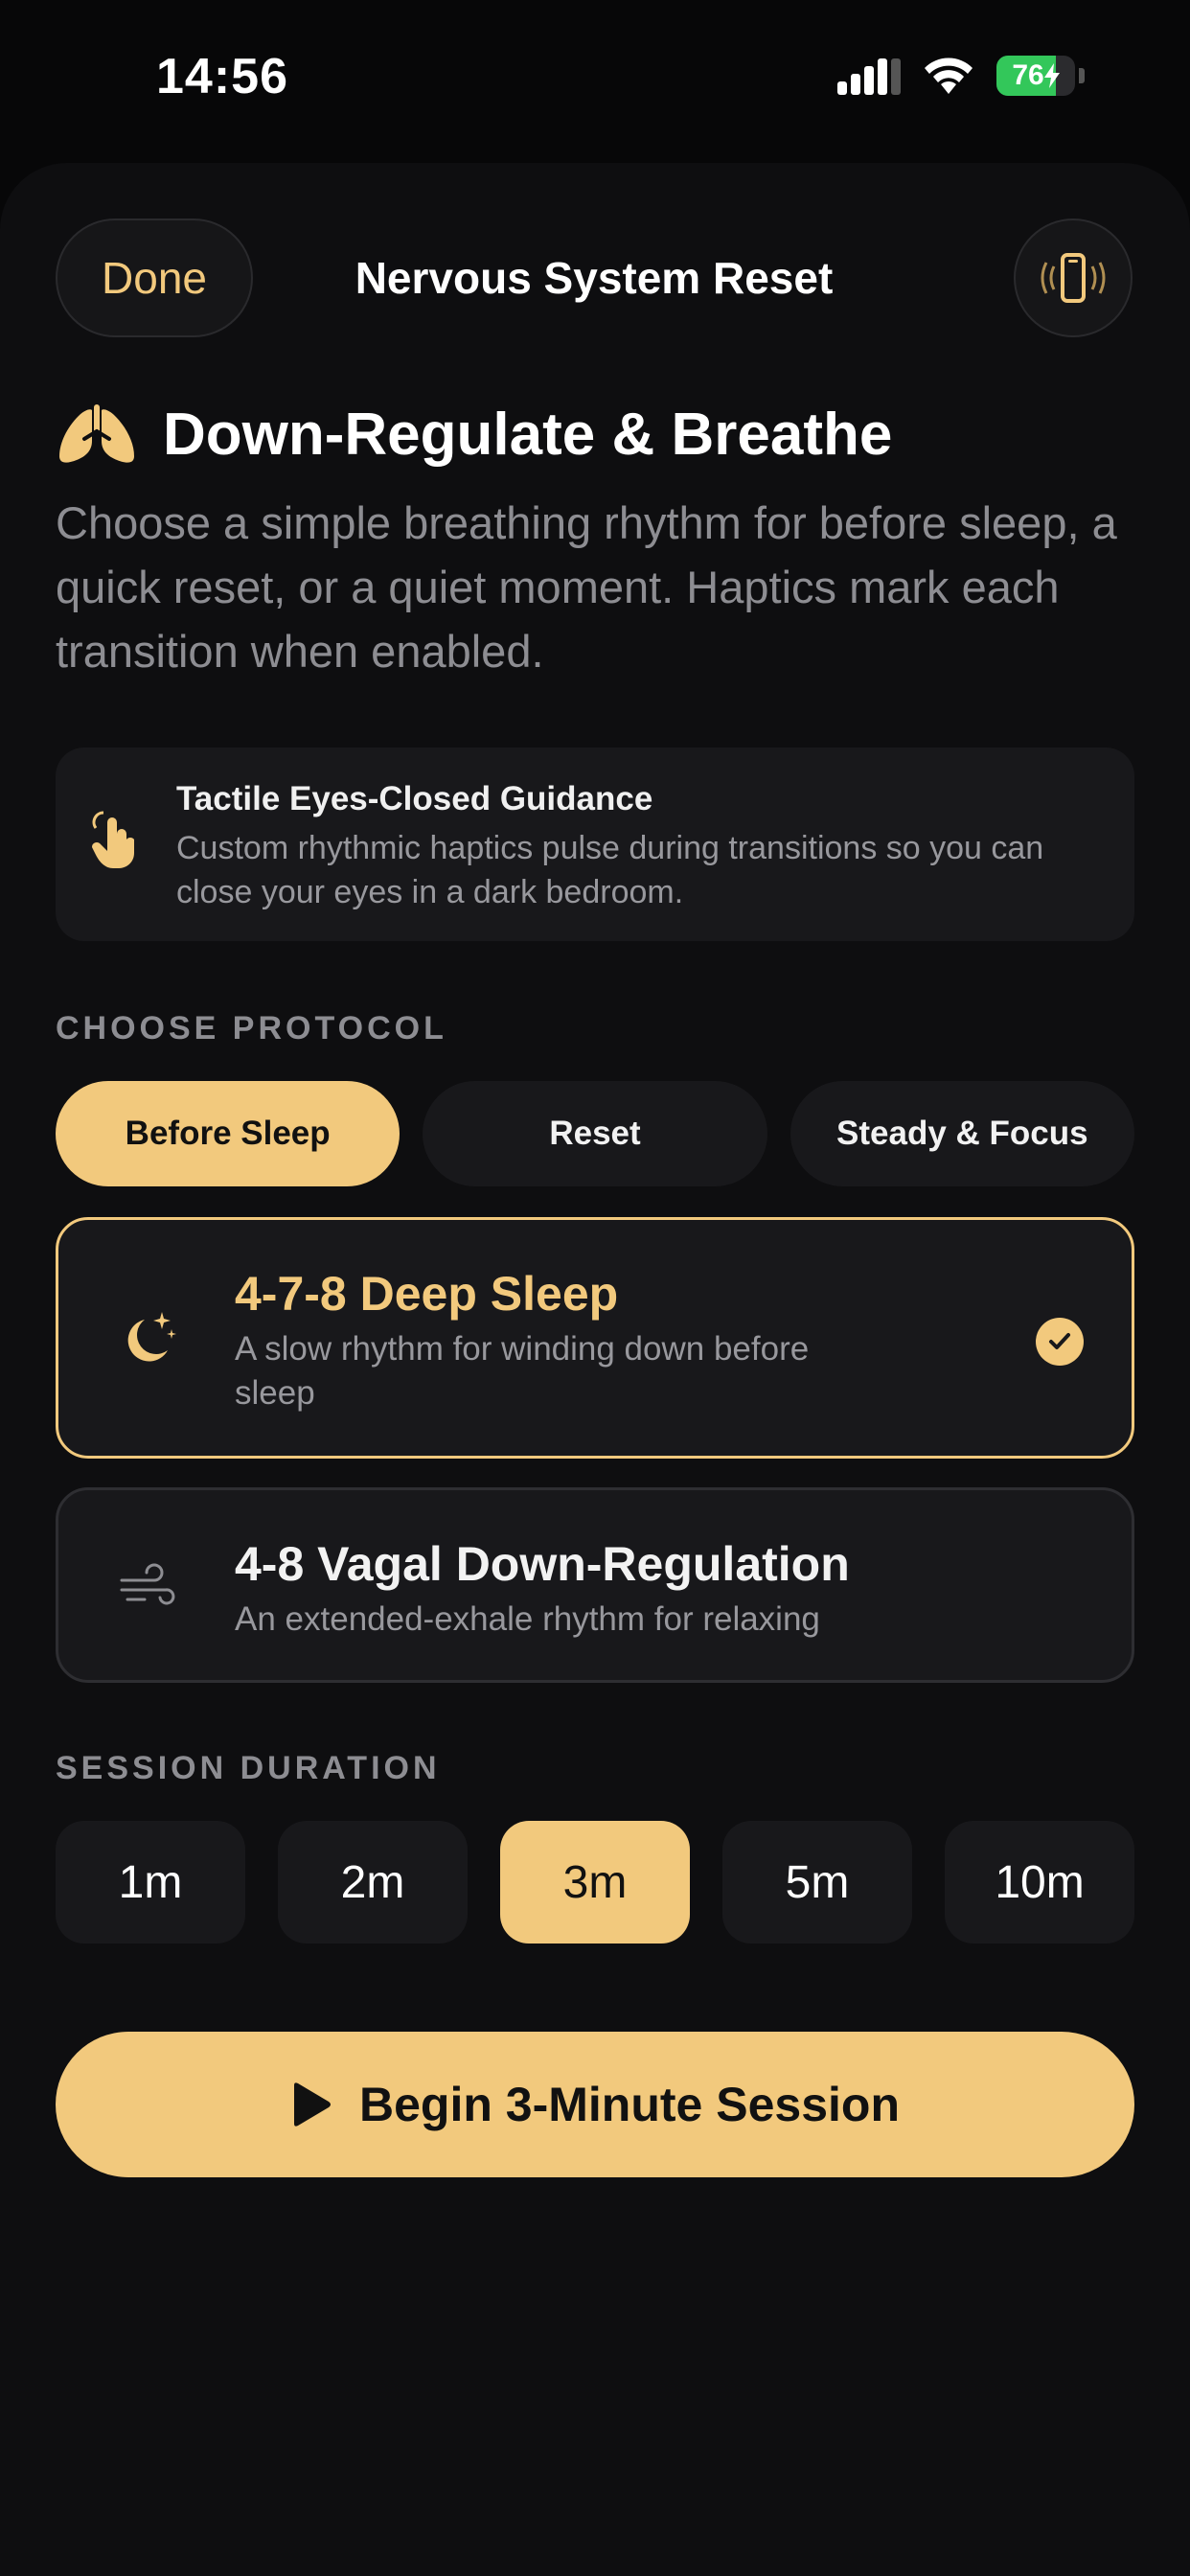 This screenshot has width=1190, height=2576. I want to click on duration-options: 1m 2m 3m 5m 10m, so click(595, 1882).